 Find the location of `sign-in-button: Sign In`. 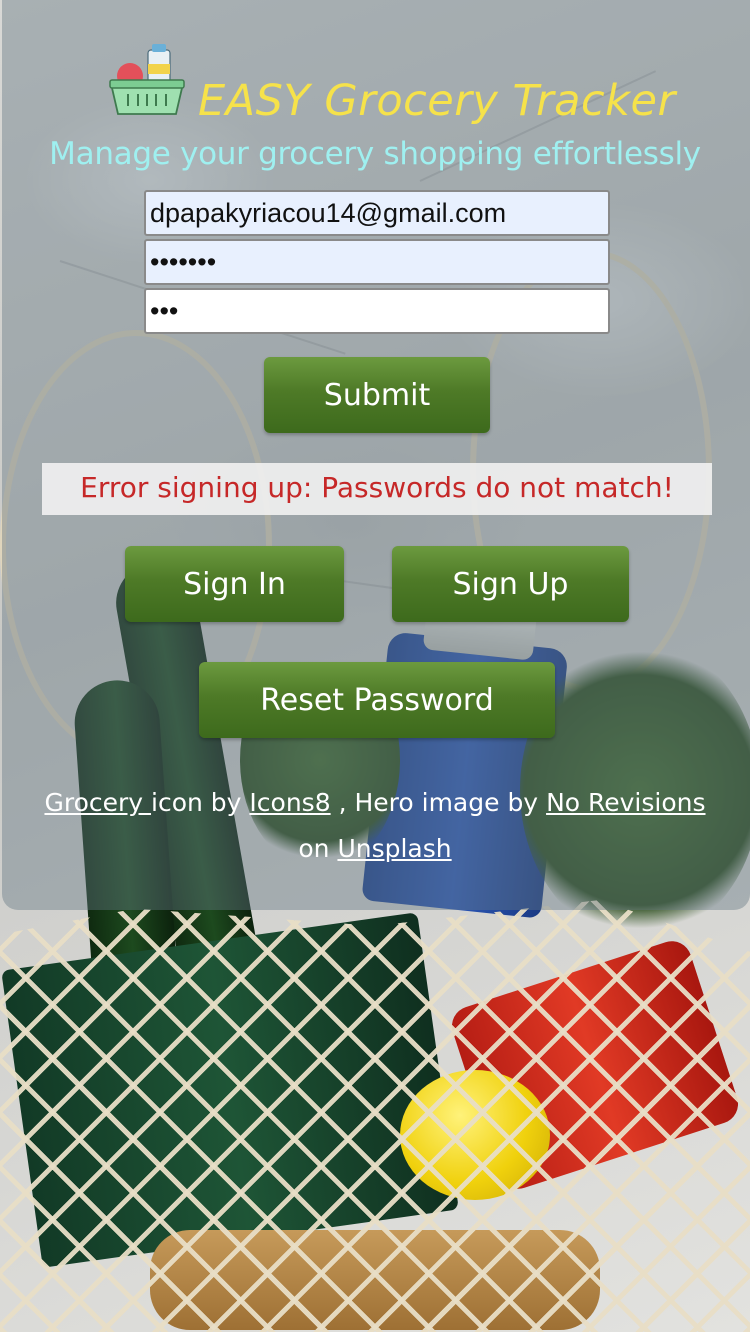

sign-in-button: Sign In is located at coordinates (234, 584).